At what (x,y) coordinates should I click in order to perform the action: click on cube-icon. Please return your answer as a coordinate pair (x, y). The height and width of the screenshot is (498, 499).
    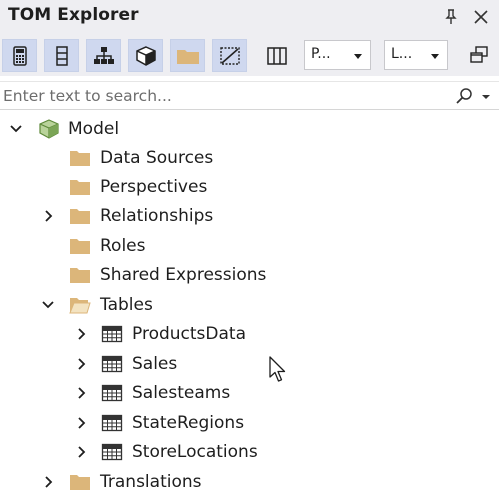
    Looking at the image, I should click on (145, 55).